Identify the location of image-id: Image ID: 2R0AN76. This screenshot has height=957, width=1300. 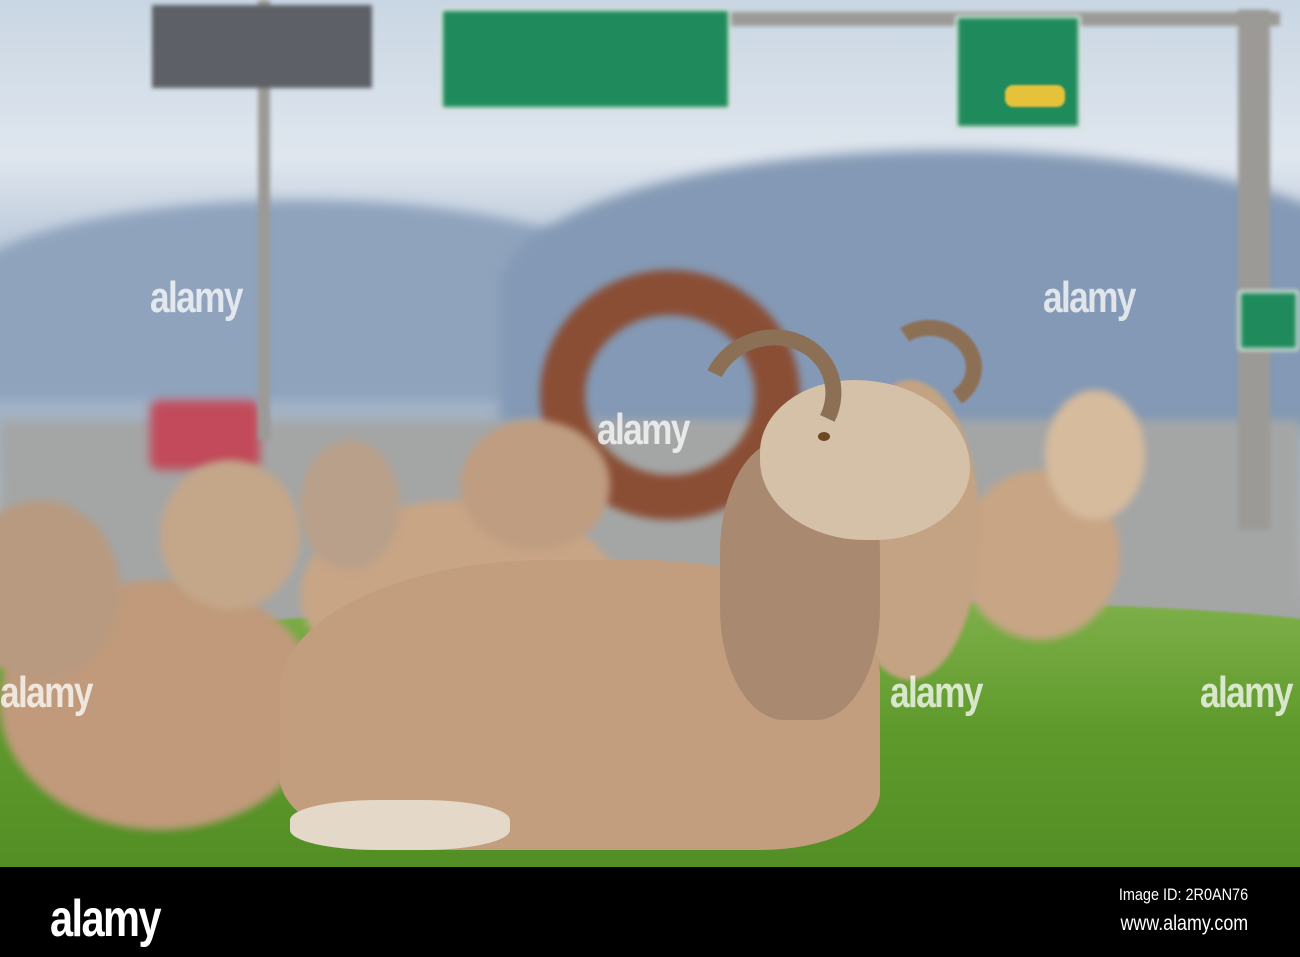
(1183, 894).